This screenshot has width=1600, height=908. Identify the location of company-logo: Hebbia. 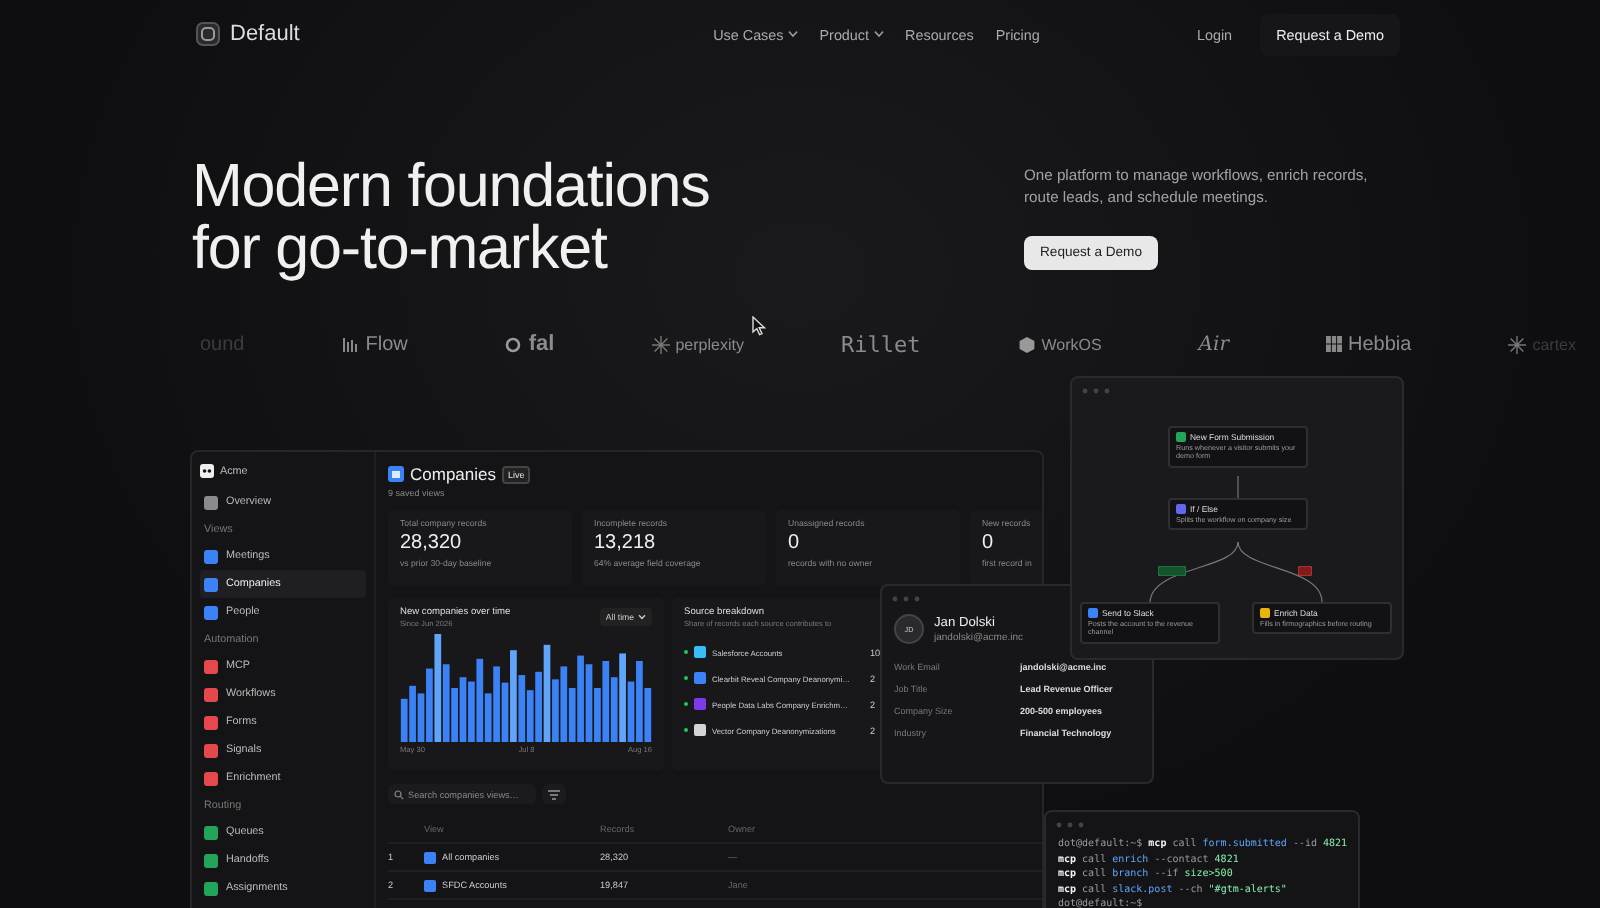
(1380, 344).